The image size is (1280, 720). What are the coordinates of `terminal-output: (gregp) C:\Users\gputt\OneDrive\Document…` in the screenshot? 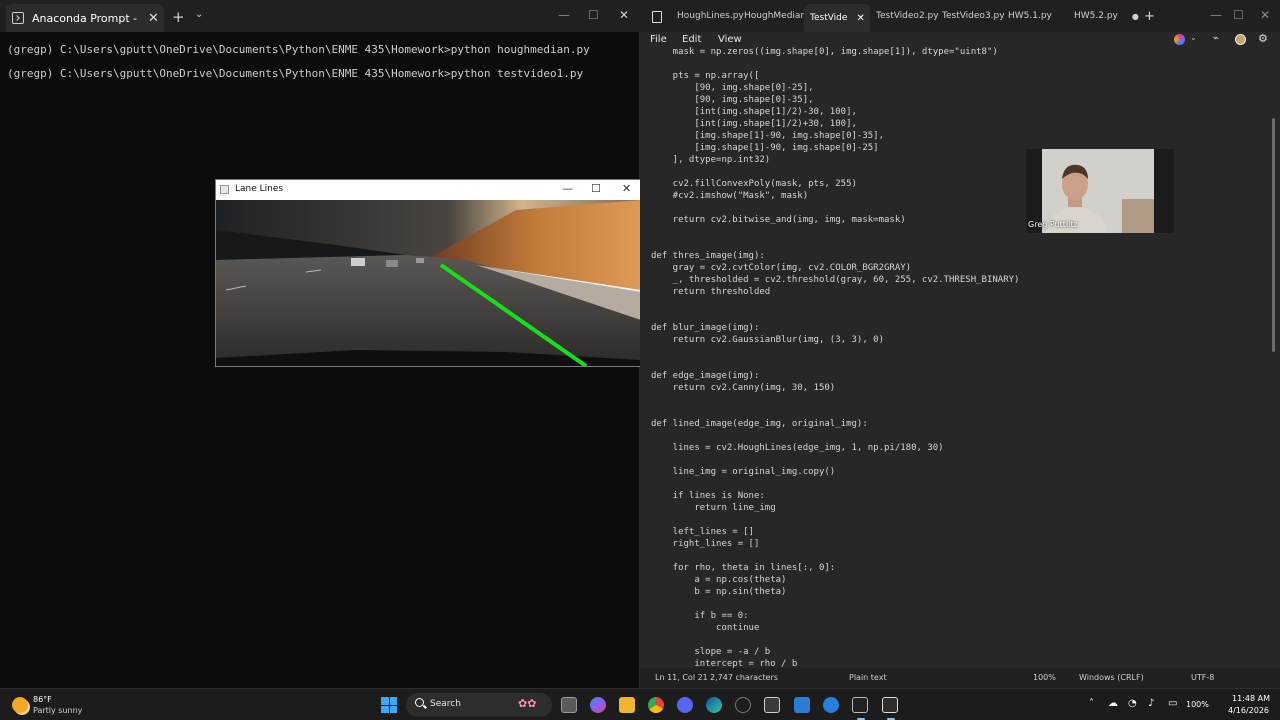 It's located at (322, 68).